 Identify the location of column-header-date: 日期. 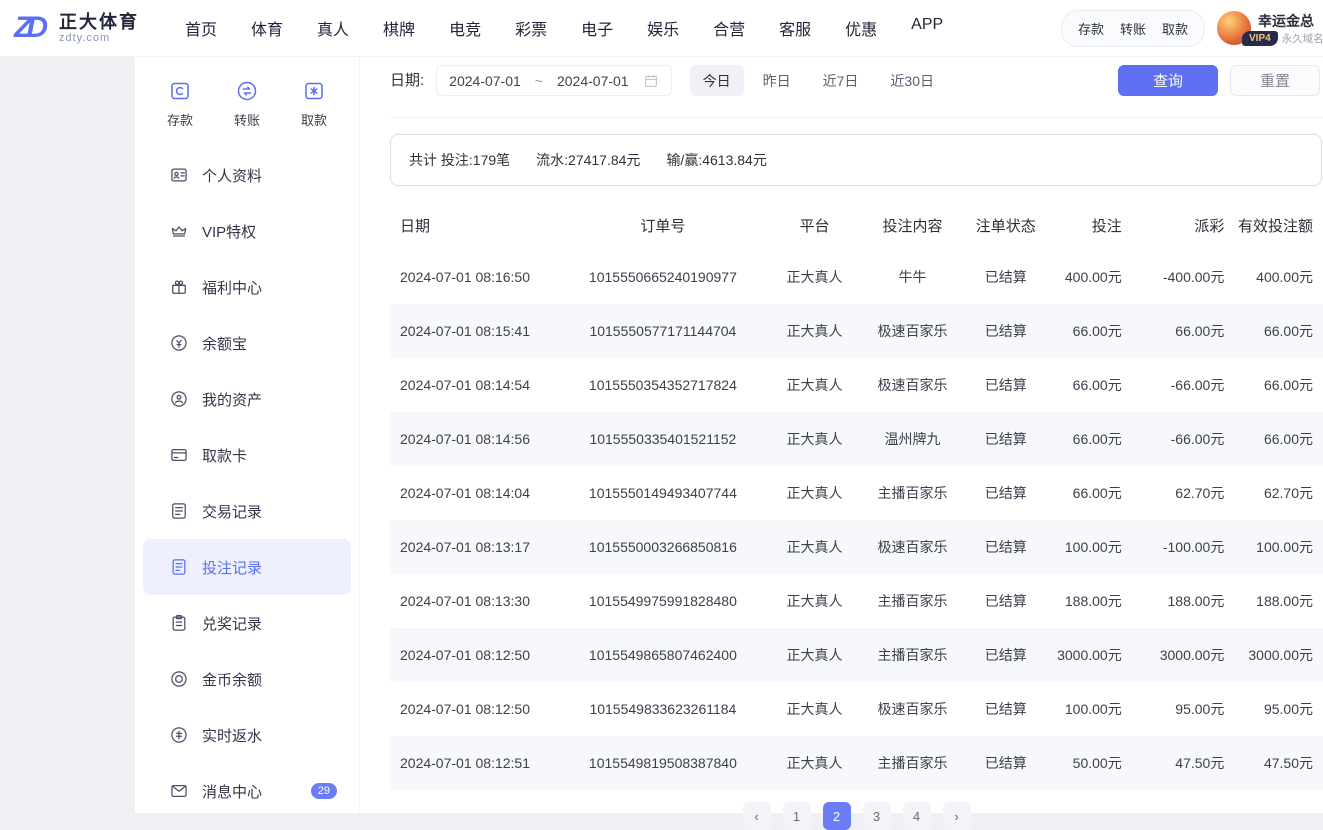
(415, 226).